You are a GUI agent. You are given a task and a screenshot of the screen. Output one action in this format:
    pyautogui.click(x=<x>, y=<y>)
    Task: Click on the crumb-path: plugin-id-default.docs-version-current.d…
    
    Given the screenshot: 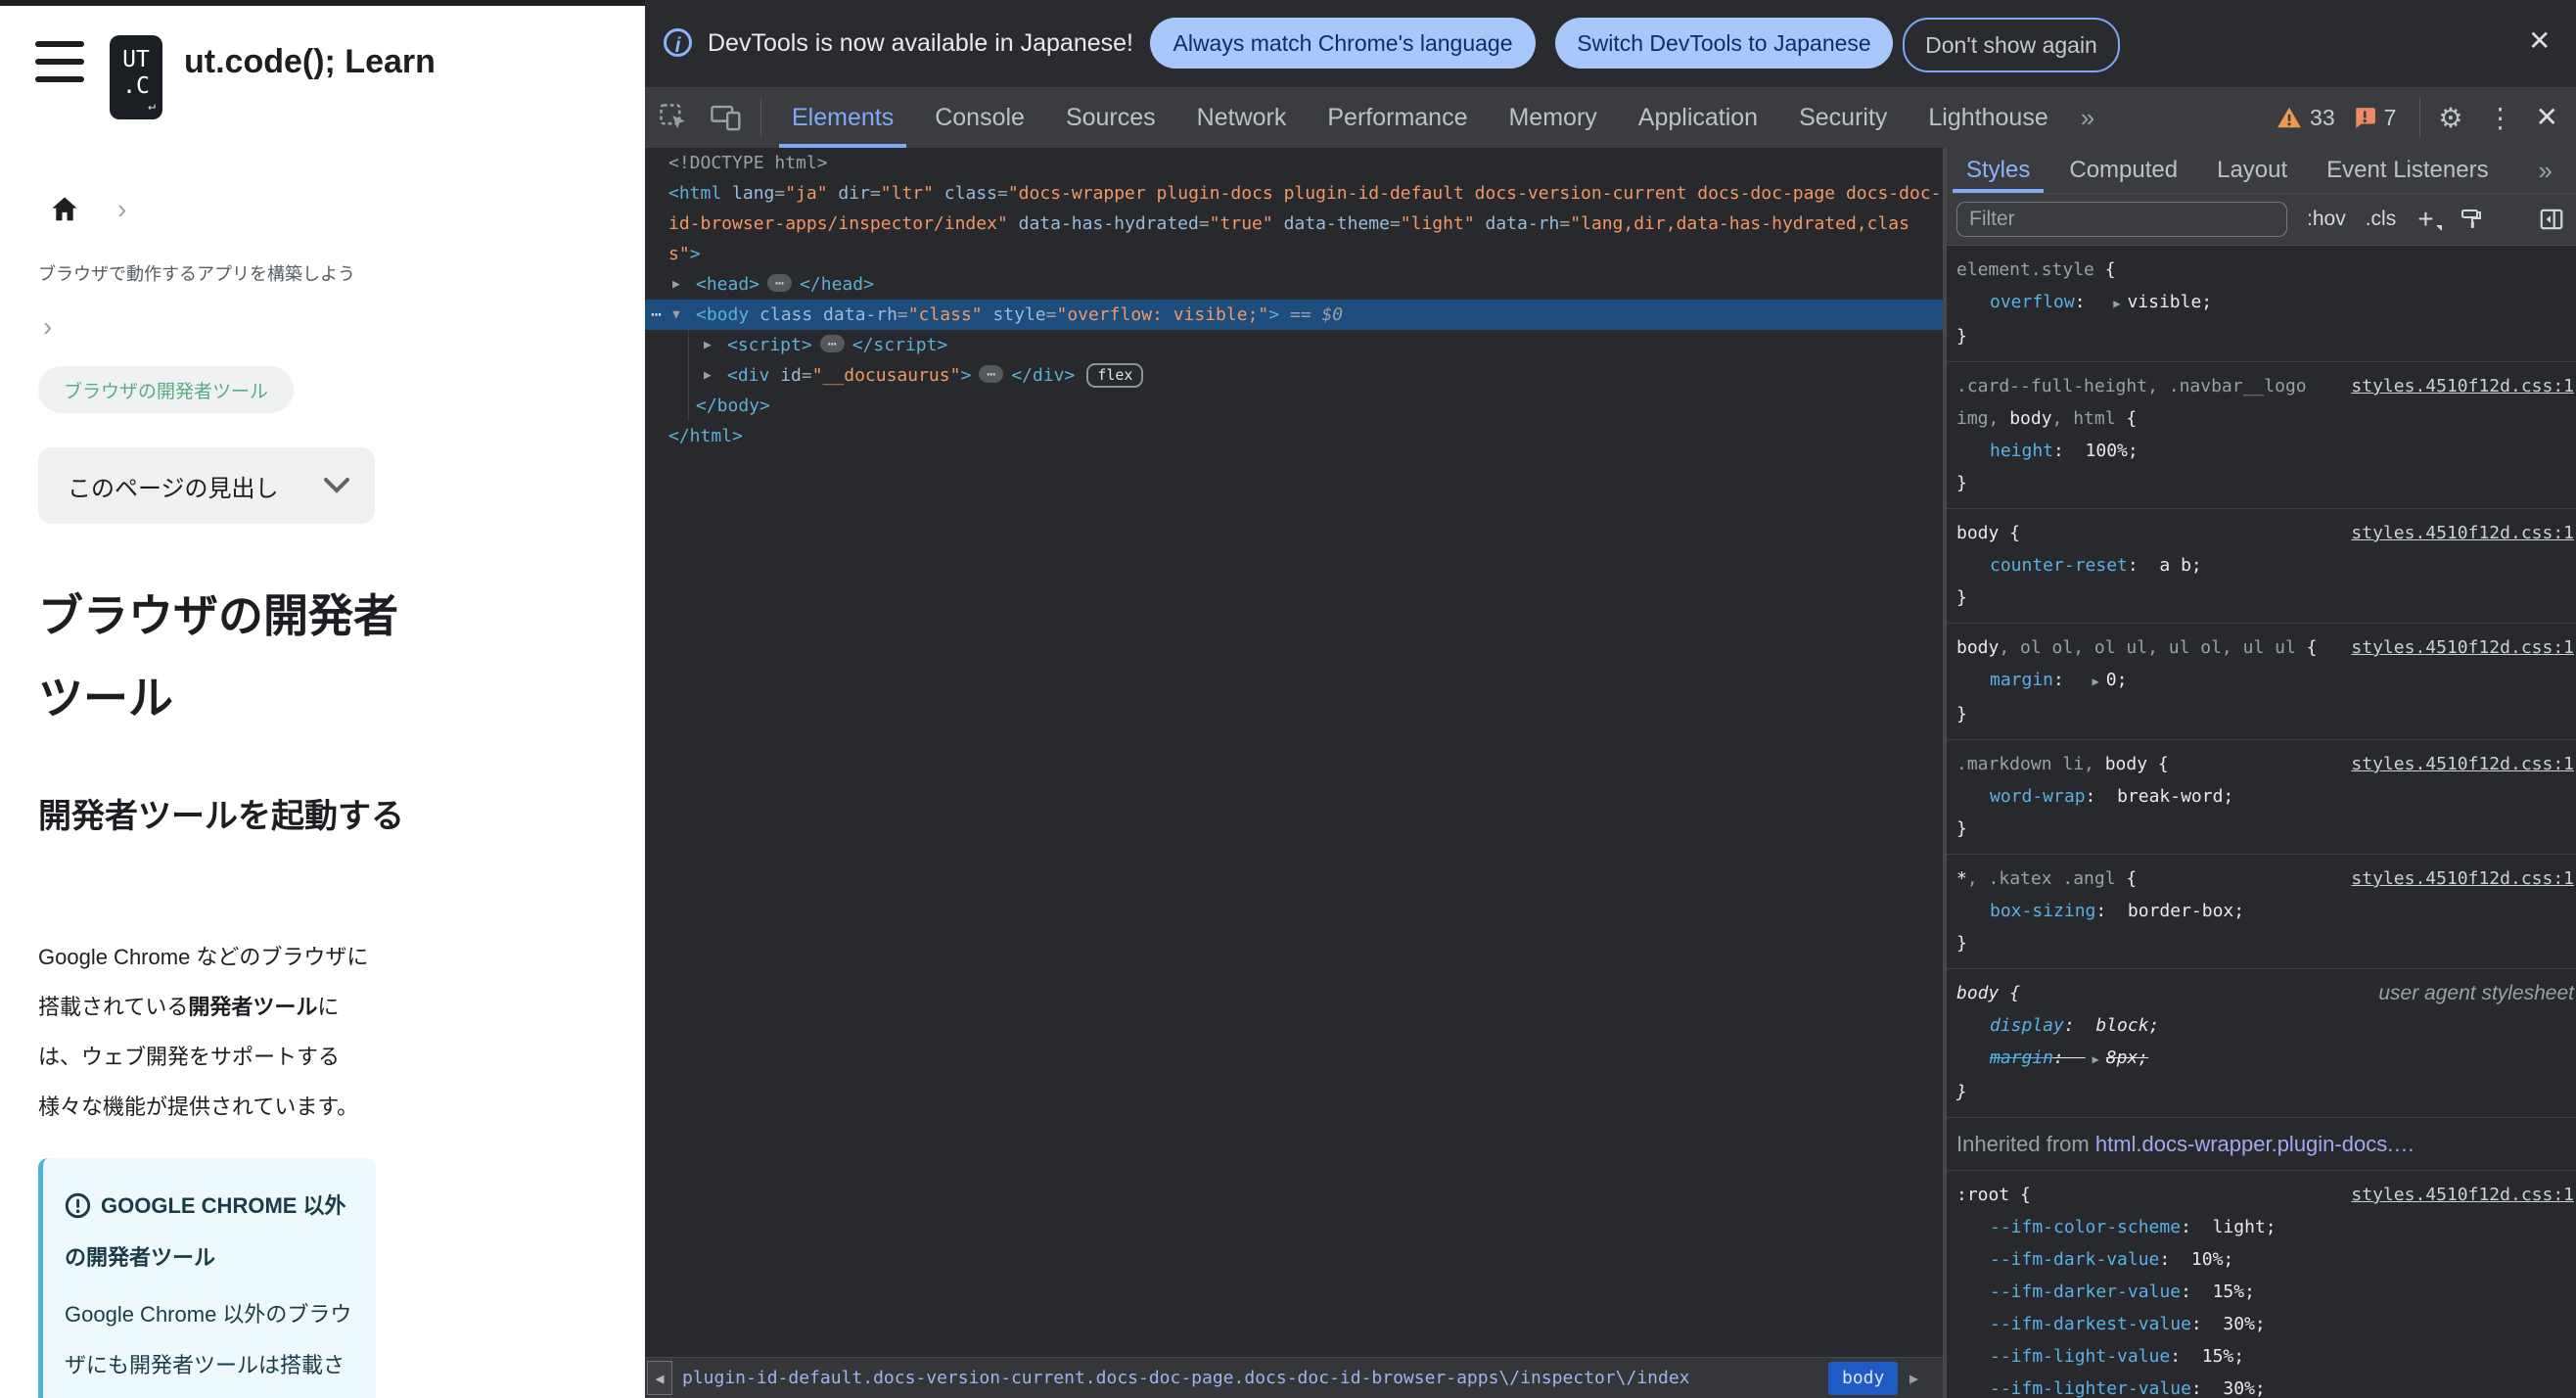 What is the action you would take?
    pyautogui.click(x=1186, y=1378)
    